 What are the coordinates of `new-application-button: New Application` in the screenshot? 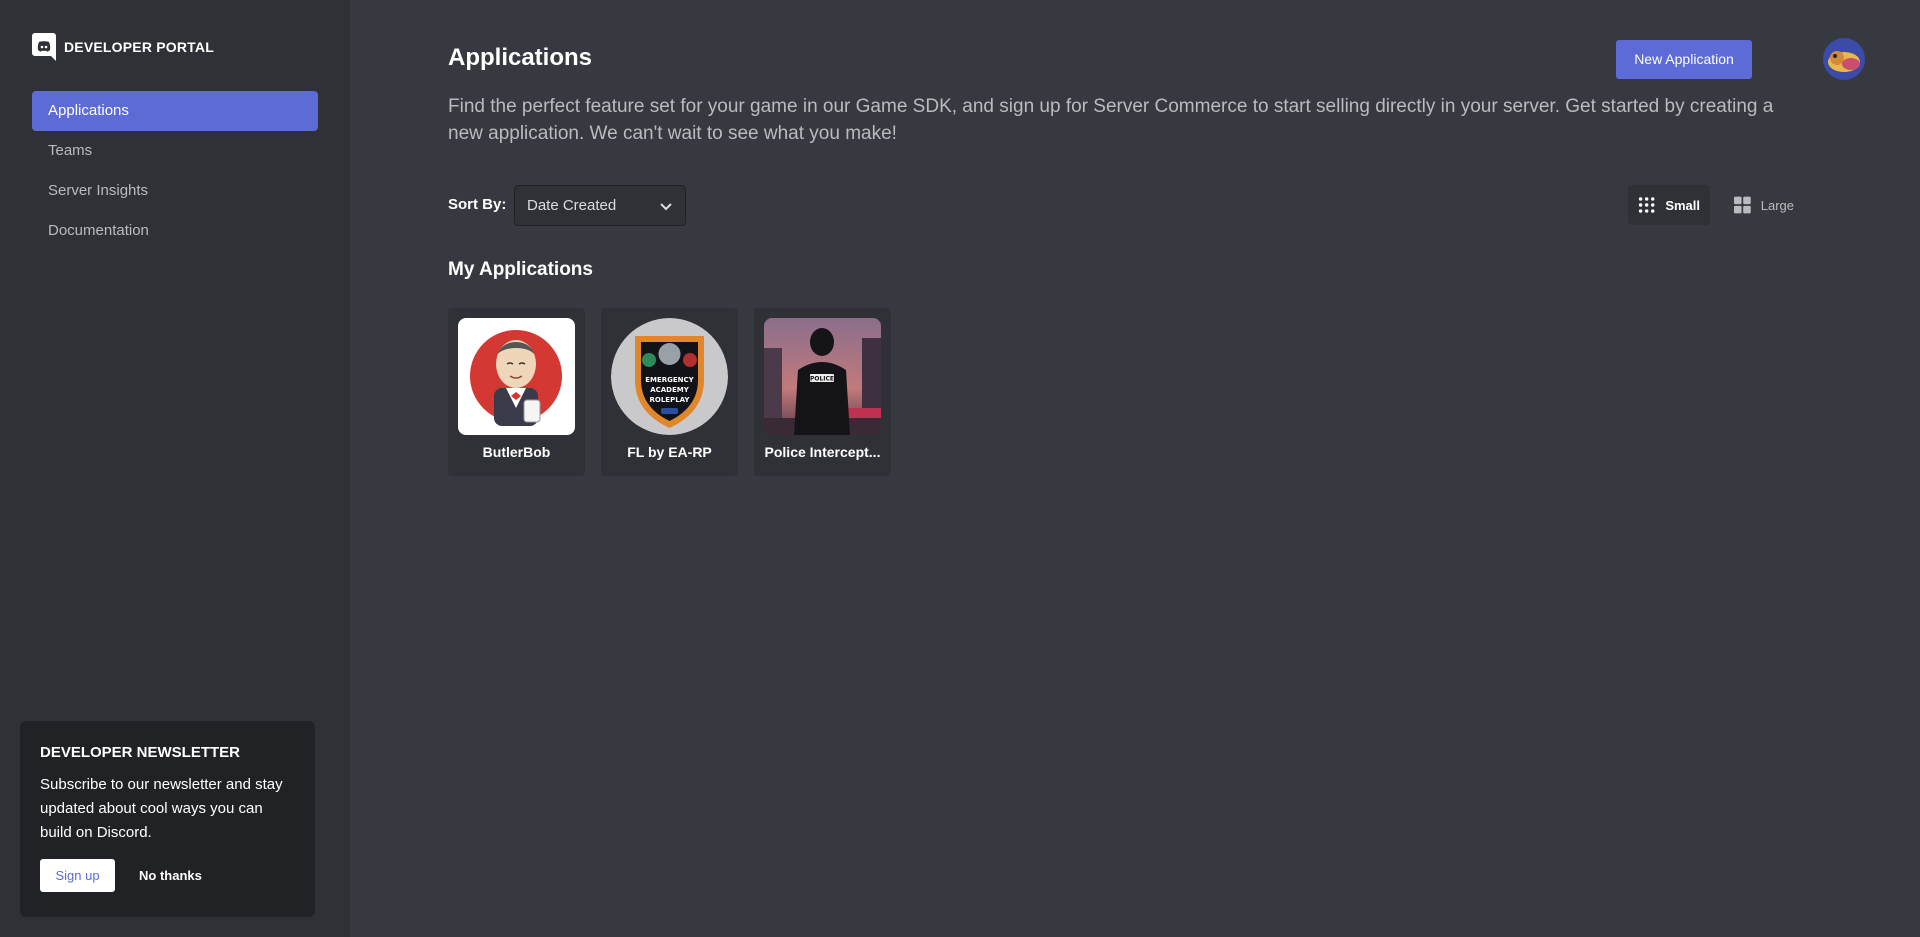 It's located at (1684, 59).